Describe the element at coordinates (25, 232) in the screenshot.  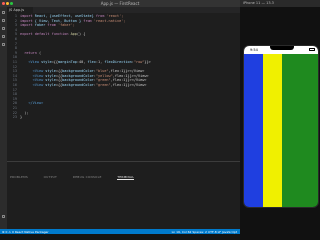
I see `status-left: ⊗ 0 ⚠ 0 React Native Packager` at that location.